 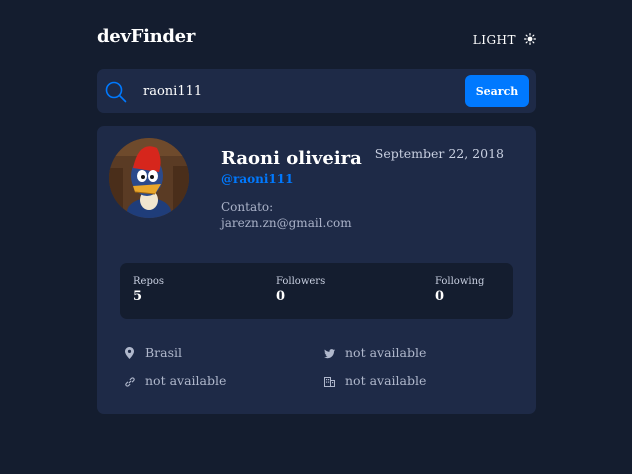 I want to click on avatar, so click(x=149, y=178).